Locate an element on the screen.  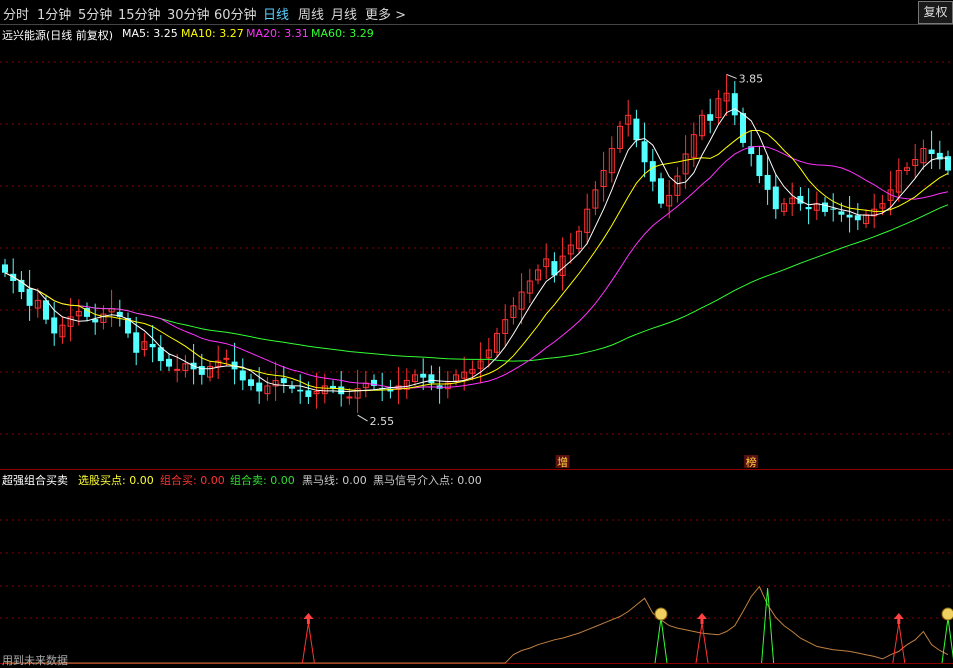
max-price-label: 3.85 is located at coordinates (751, 78).